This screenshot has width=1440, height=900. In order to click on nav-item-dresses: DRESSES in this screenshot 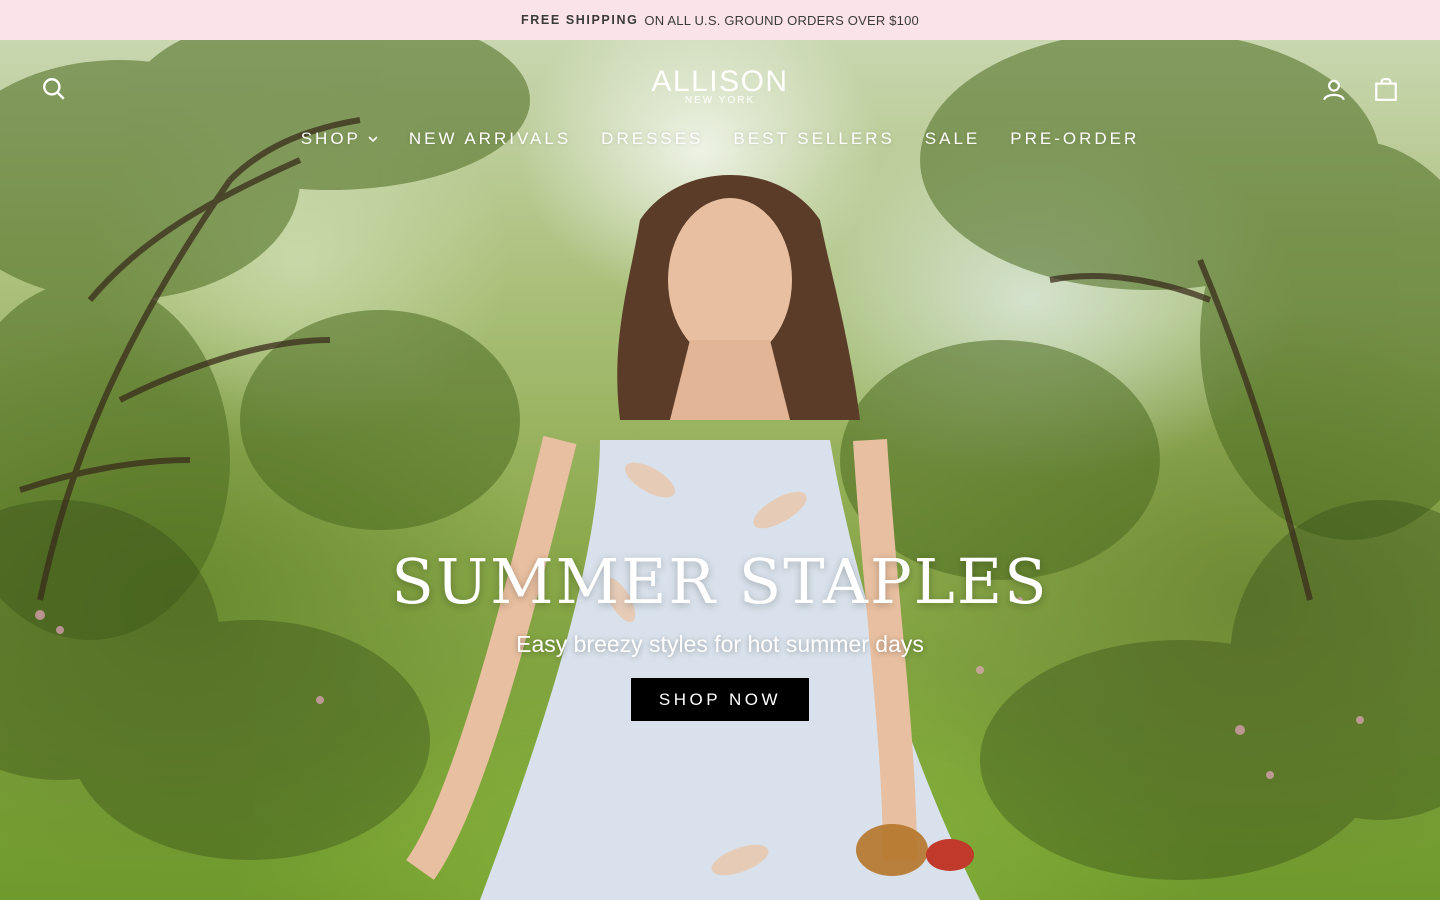, I will do `click(652, 139)`.